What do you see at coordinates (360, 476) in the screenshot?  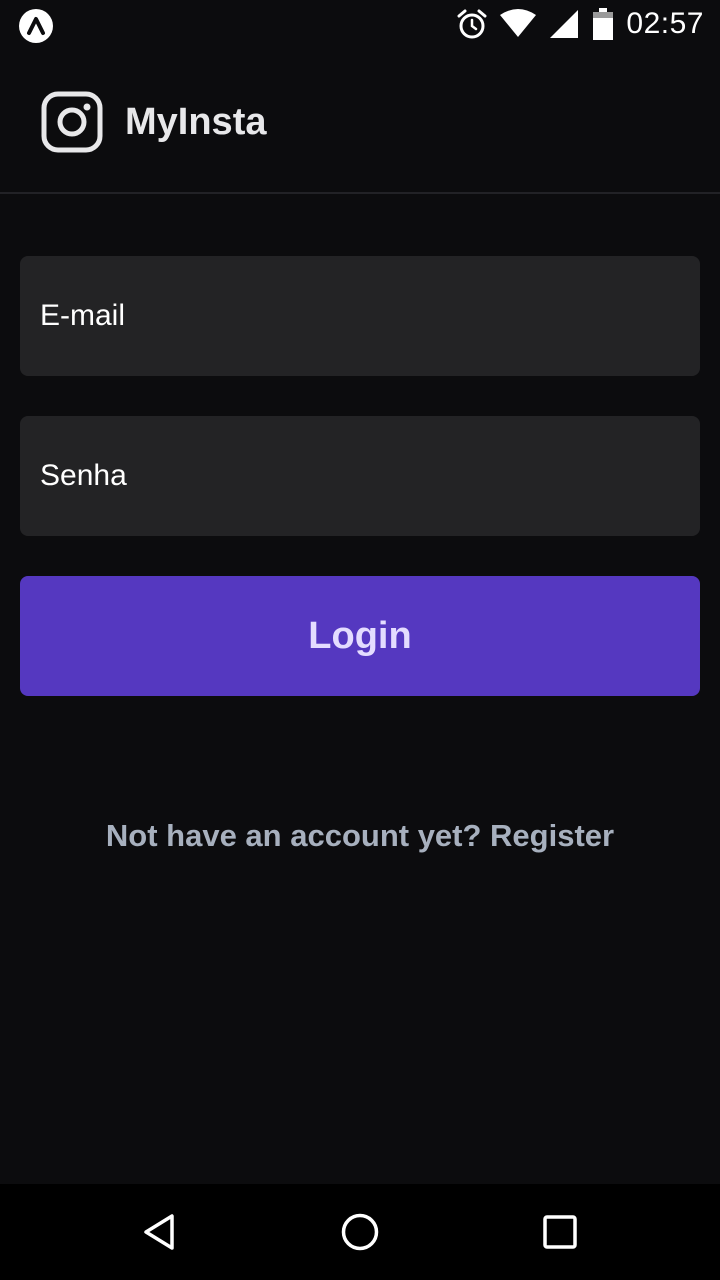 I see `password-field` at bounding box center [360, 476].